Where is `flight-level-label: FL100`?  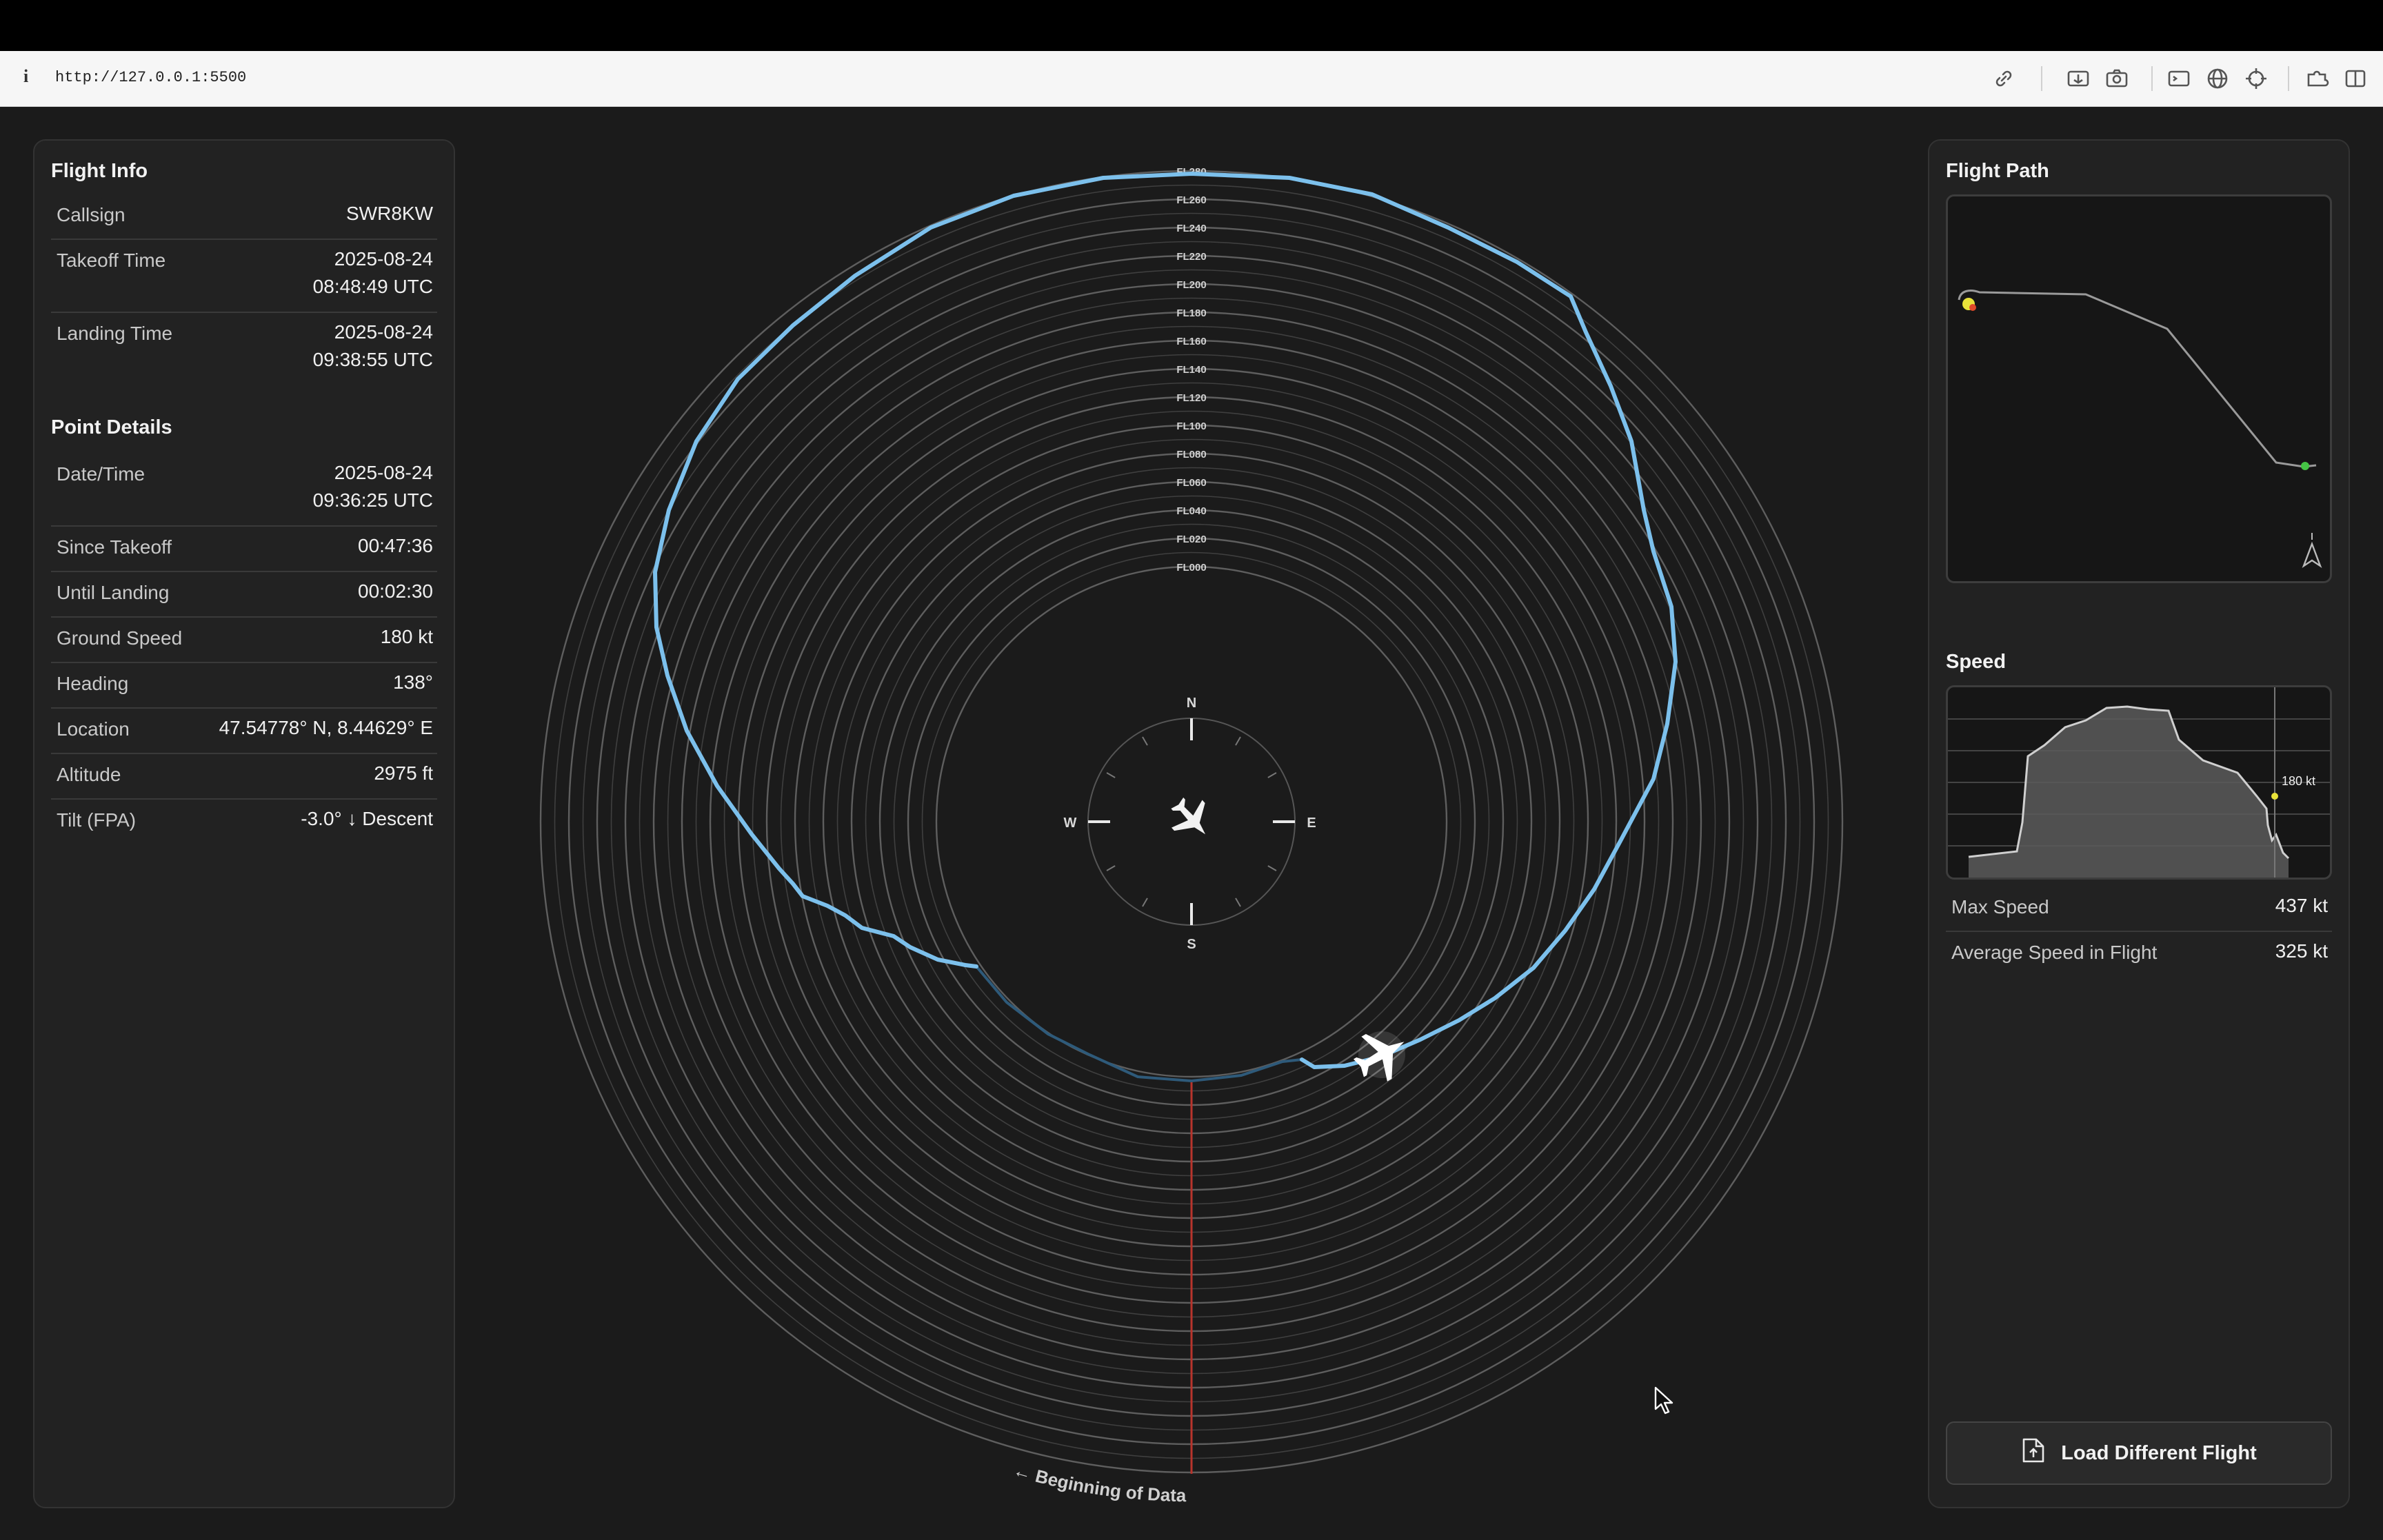
flight-level-label: FL100 is located at coordinates (1191, 427).